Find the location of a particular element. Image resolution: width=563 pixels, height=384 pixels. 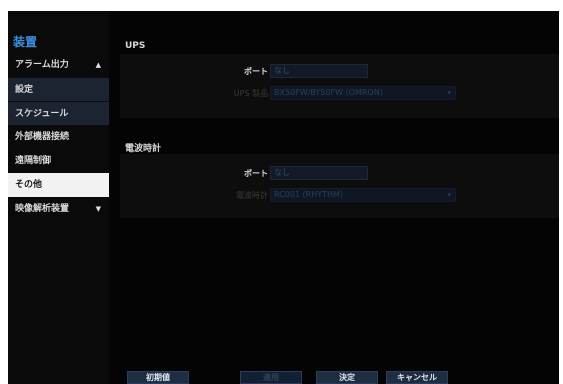

sidebar-item-label: 設定 is located at coordinates (24, 90).